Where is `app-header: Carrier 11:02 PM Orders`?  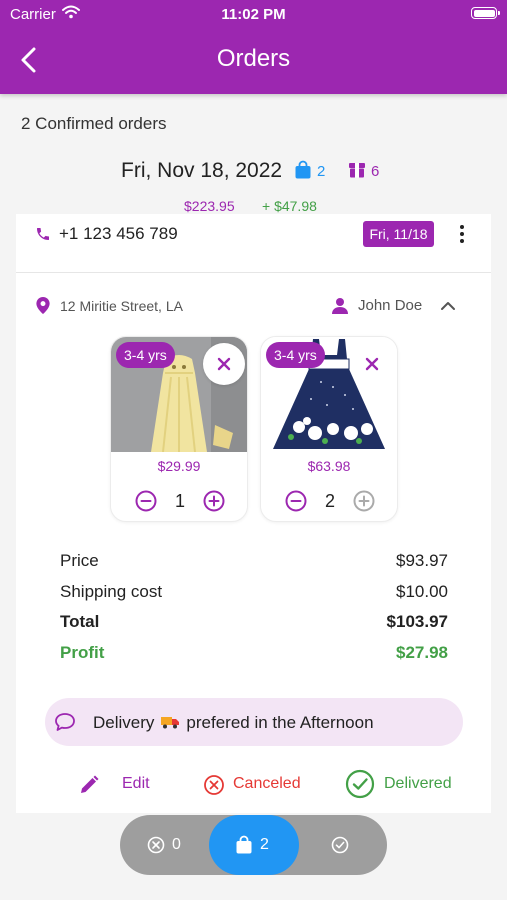 app-header: Carrier 11:02 PM Orders is located at coordinates (253, 47).